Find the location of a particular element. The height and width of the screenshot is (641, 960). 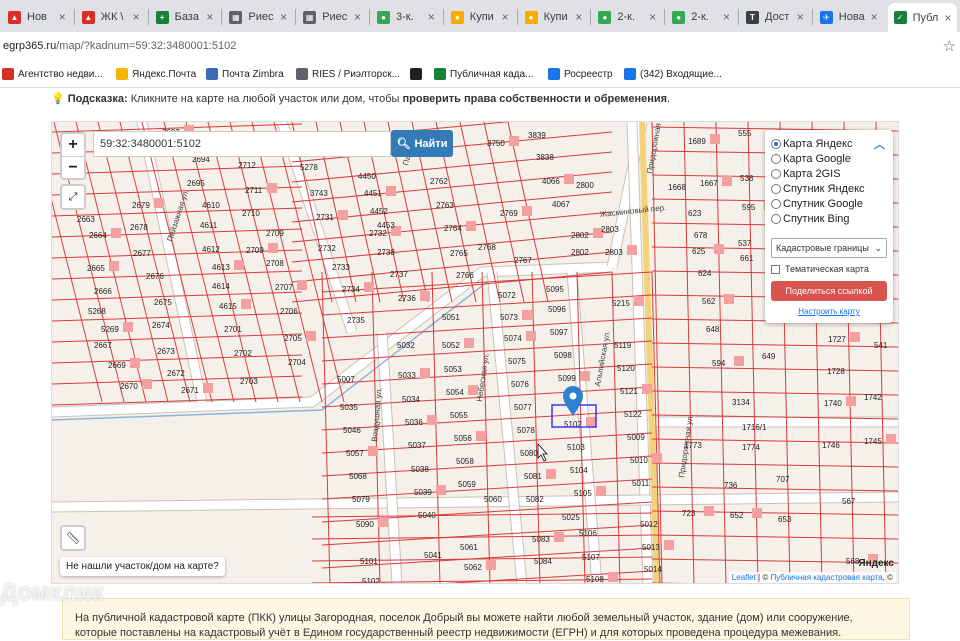

parcel-number: 4450 is located at coordinates (367, 176).